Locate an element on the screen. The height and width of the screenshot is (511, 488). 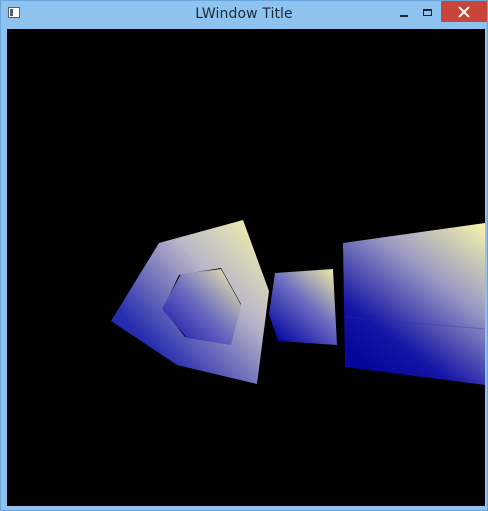
large-prism is located at coordinates (414, 304).